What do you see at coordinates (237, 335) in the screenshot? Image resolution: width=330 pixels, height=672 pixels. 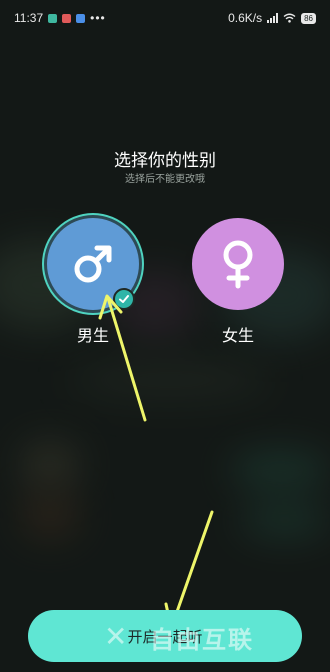 I see `gender-label-female: 女生` at bounding box center [237, 335].